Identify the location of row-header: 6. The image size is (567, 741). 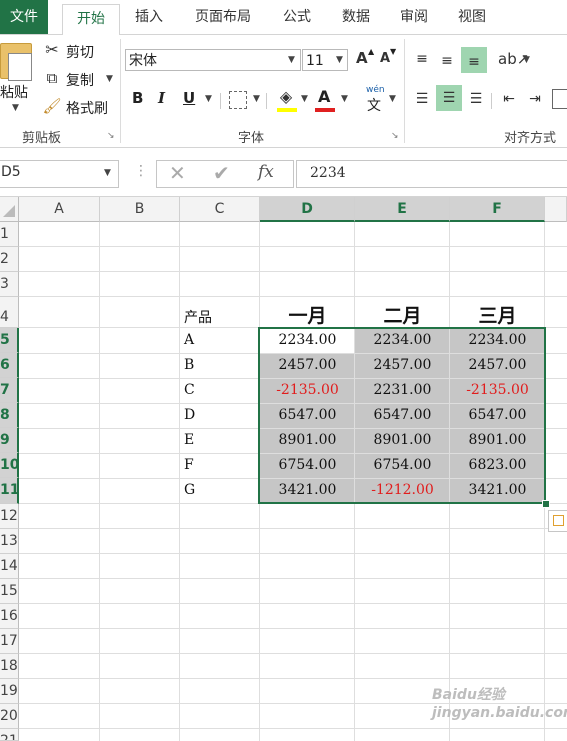
(9, 365).